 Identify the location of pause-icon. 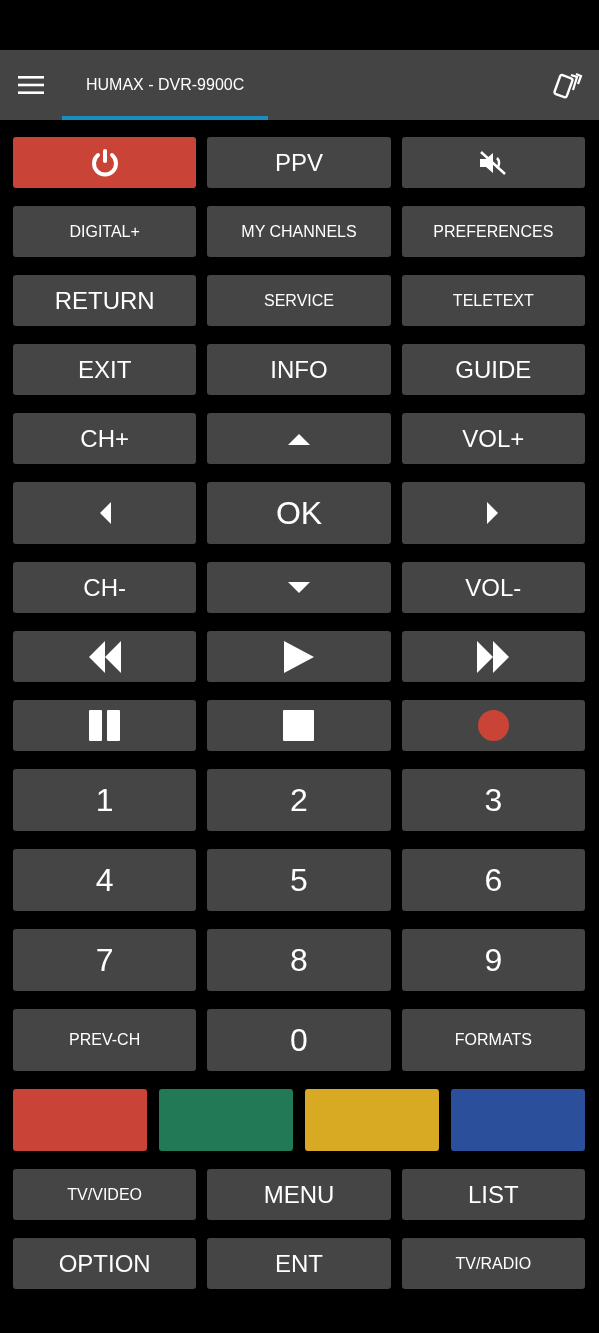
(105, 725).